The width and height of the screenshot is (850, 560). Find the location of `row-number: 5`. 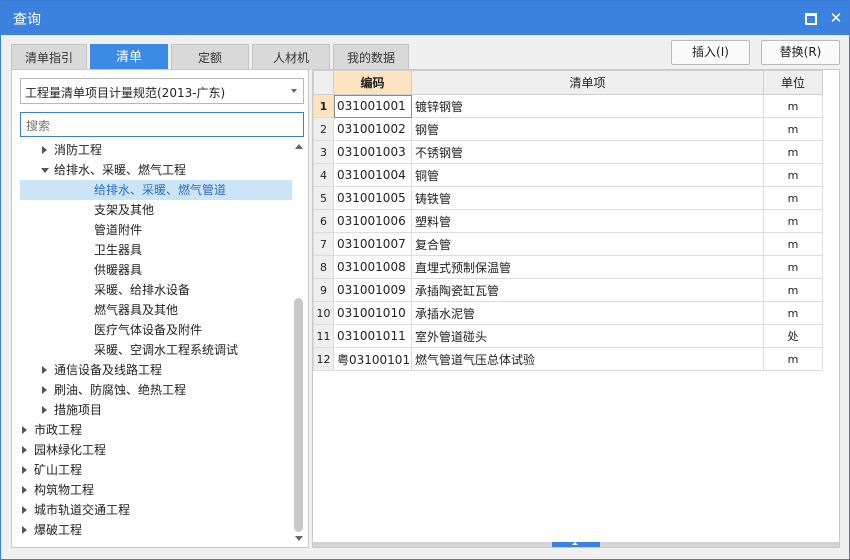

row-number: 5 is located at coordinates (323, 198).